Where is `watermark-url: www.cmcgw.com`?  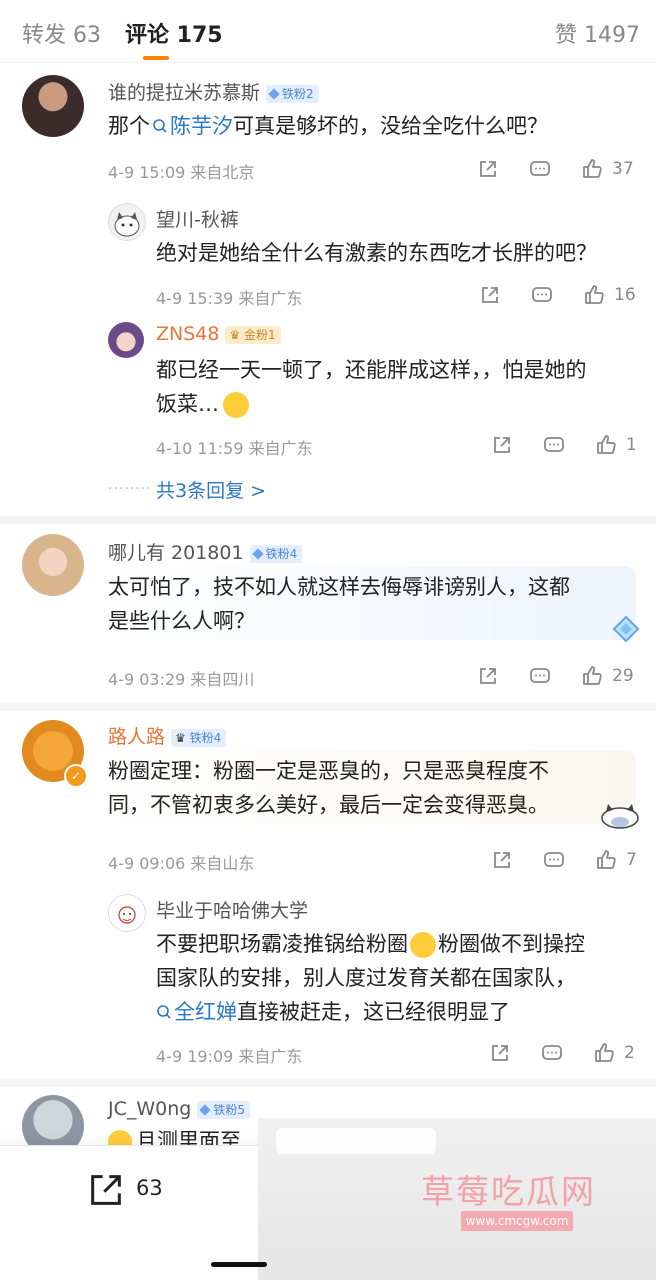 watermark-url: www.cmcgw.com is located at coordinates (517, 1221).